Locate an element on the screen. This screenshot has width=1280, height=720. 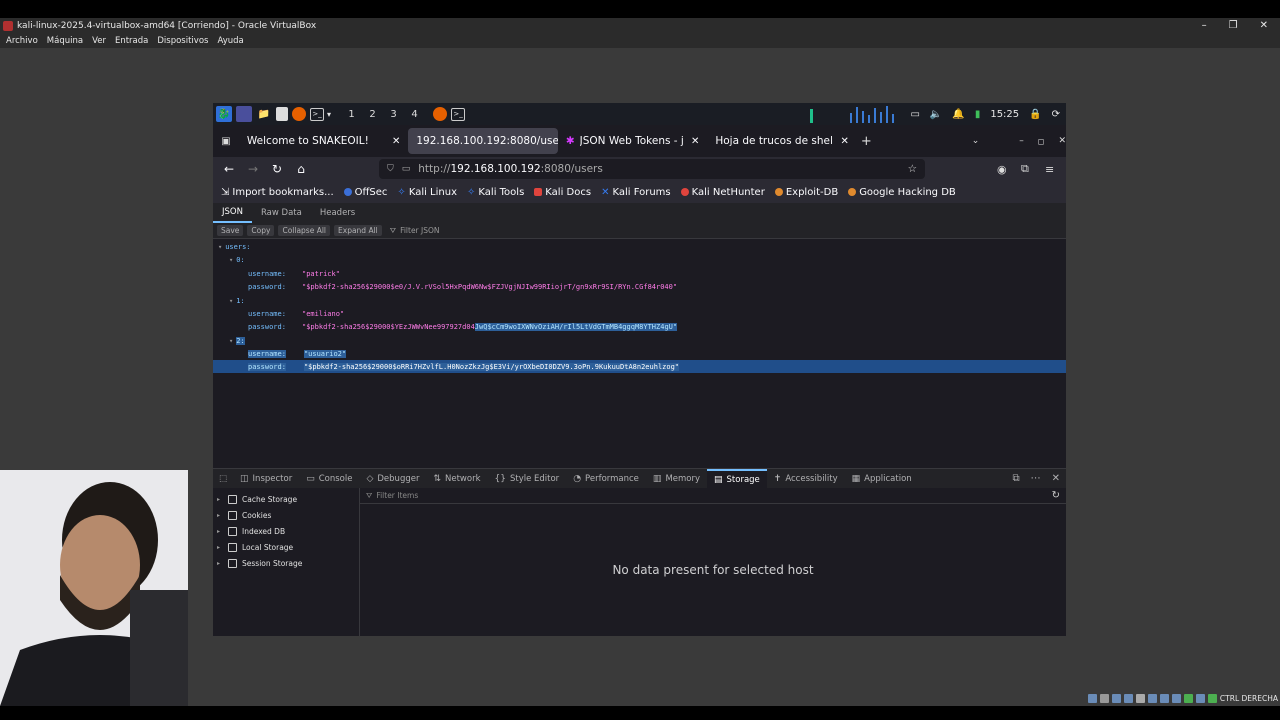
tab-style-editor: {} Style Editor is located at coordinates (527, 479).